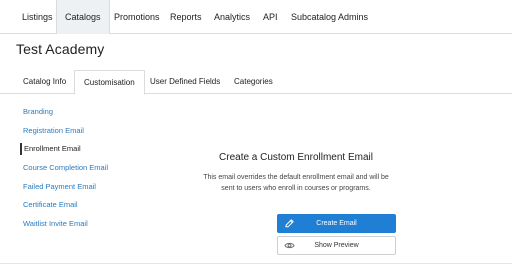 The image size is (512, 265). Describe the element at coordinates (50, 205) in the screenshot. I see `sidebar-item-certificate-email: Certificate Email` at that location.